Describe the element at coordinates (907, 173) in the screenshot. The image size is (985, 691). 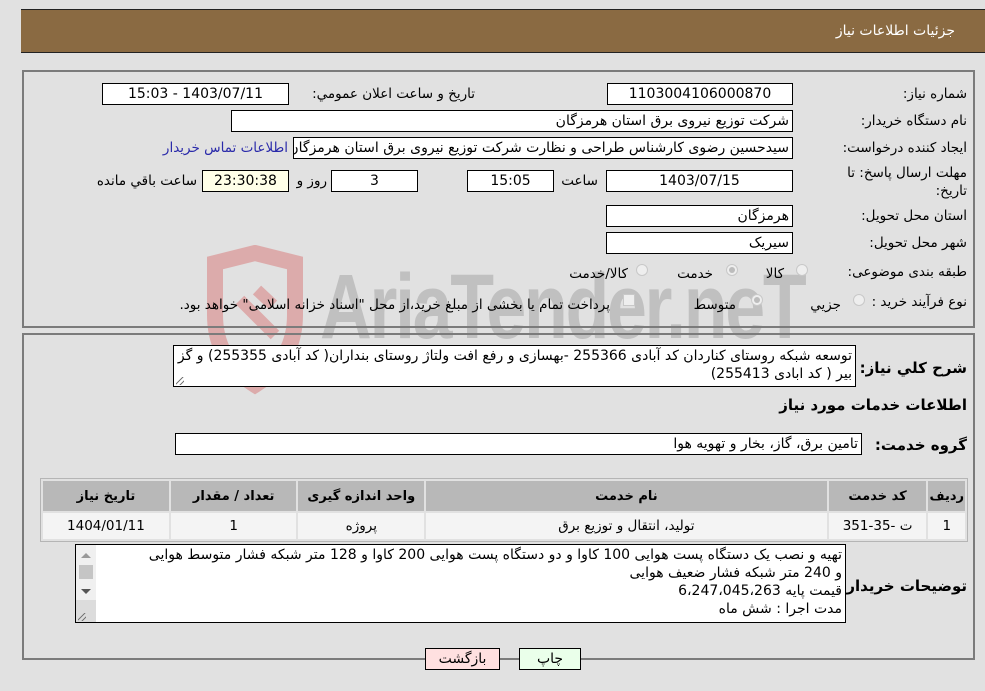
I see `deadline-label-line1: مهلت ارسال پاسخ: تا` at that location.